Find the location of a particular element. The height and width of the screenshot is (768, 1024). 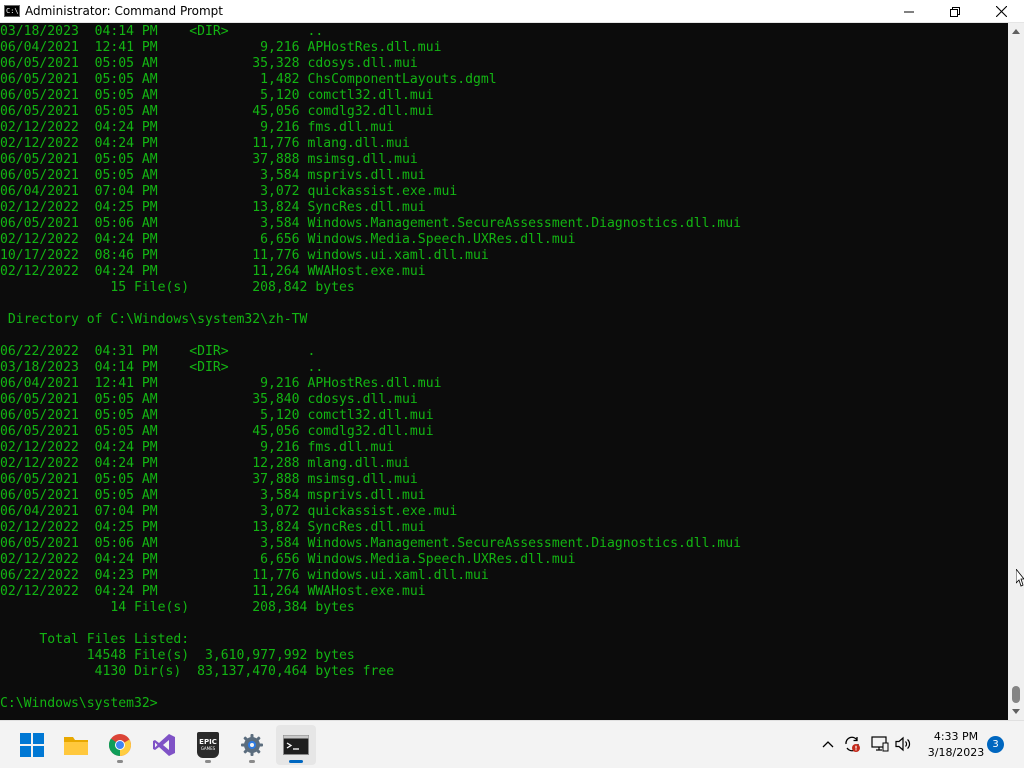

tray-update-status is located at coordinates (852, 744).